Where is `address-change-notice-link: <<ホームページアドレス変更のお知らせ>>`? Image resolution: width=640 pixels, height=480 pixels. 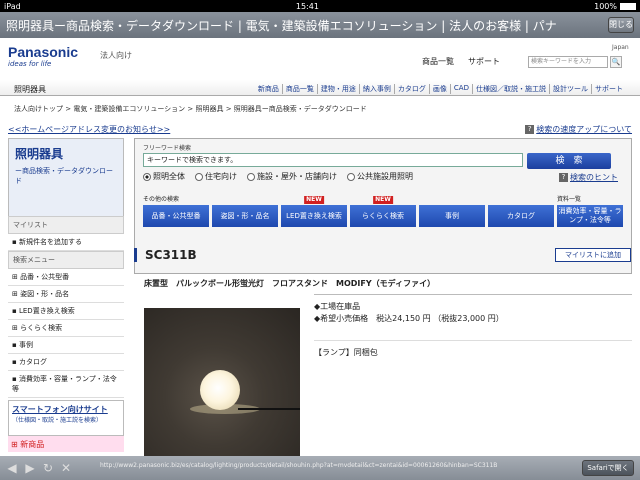 address-change-notice-link: <<ホームページアドレス変更のお知らせ>> is located at coordinates (89, 129).